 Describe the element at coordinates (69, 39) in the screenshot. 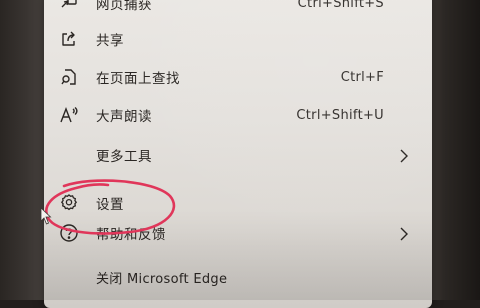

I see `share-icon` at that location.